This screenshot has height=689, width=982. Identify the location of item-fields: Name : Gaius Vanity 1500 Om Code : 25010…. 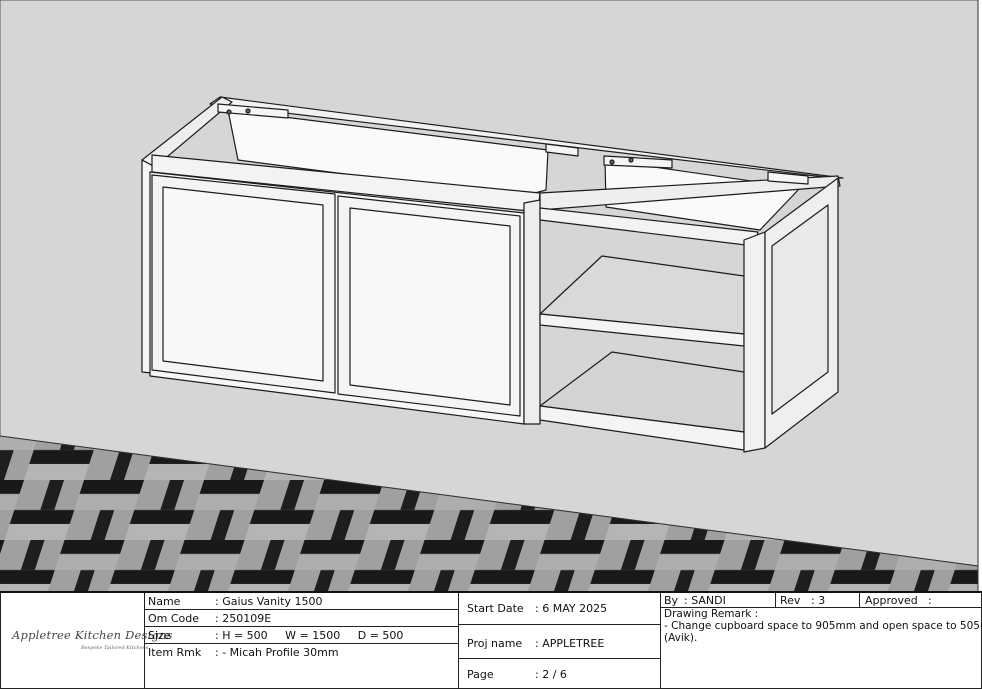
(302, 640).